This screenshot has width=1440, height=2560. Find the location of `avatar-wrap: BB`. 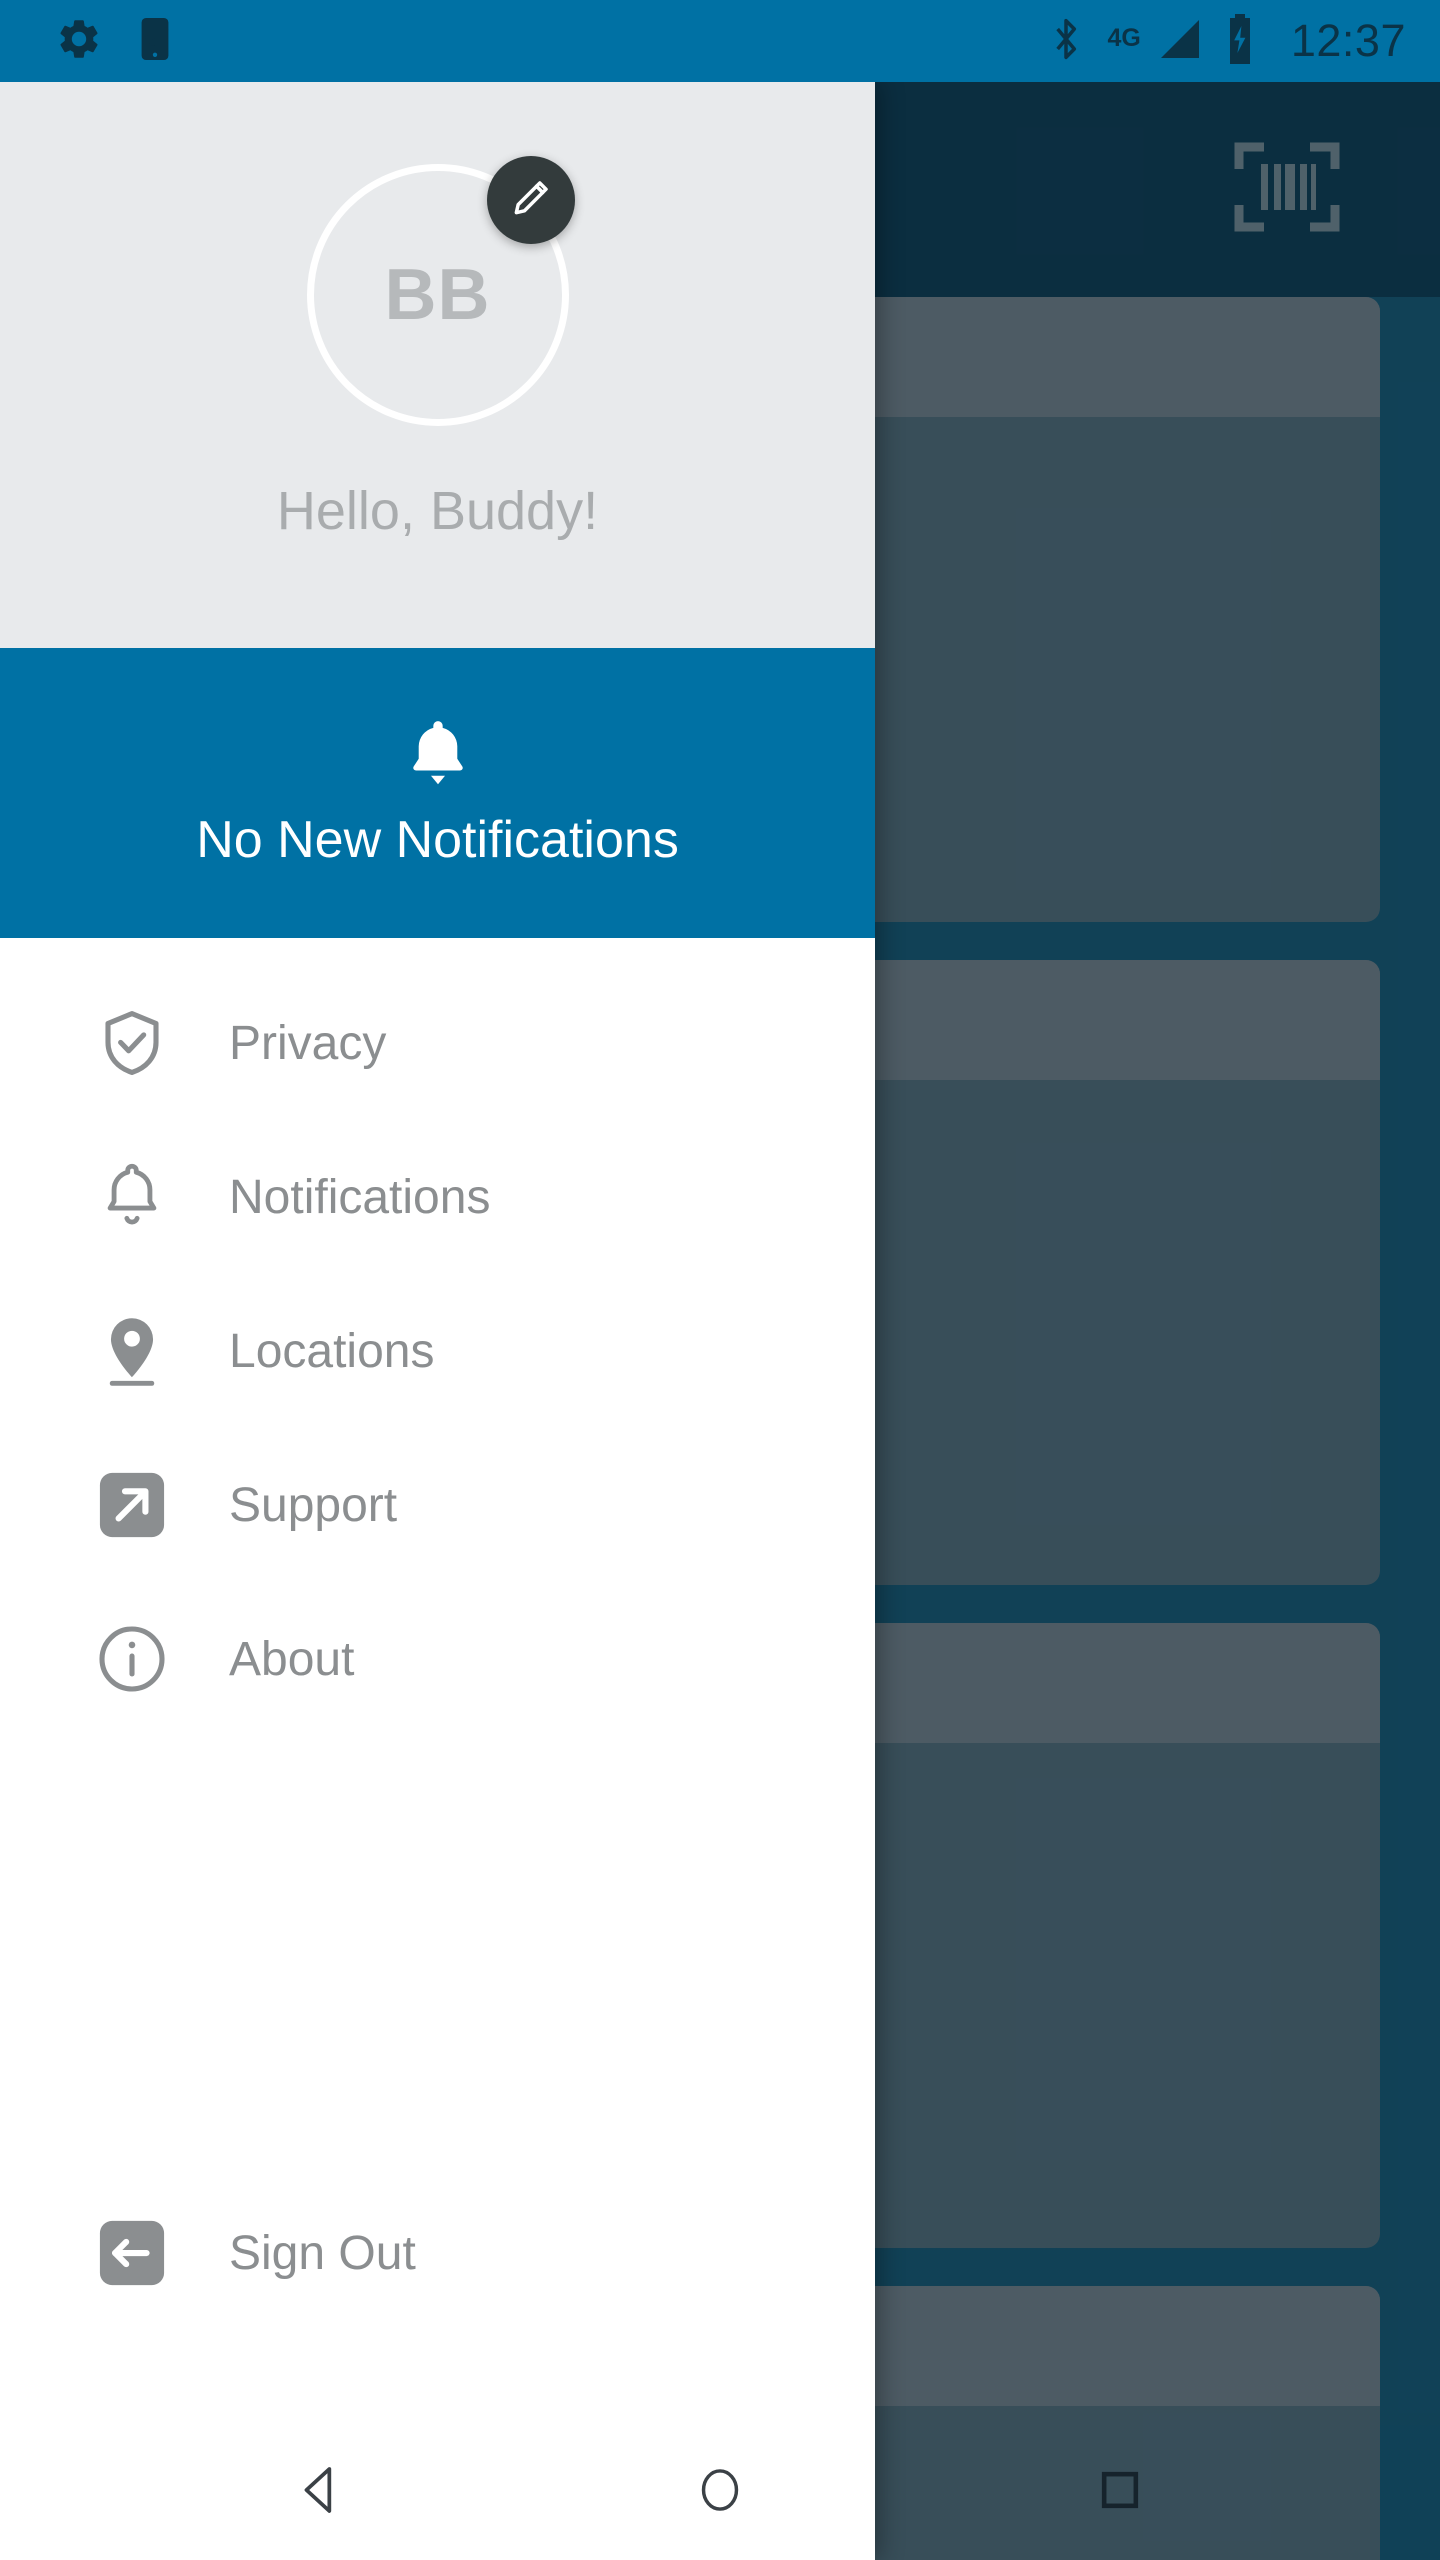

avatar-wrap: BB is located at coordinates (440, 291).